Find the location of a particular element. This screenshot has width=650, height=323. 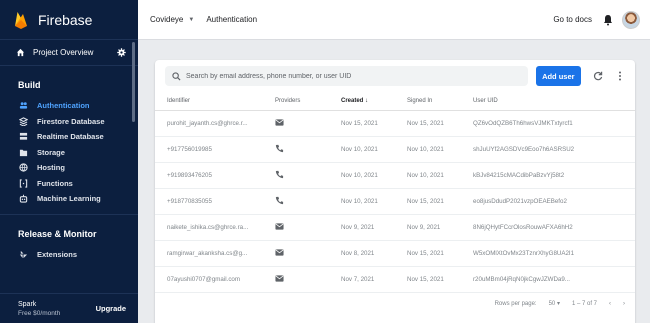

chevron-right-icon: › is located at coordinates (624, 304).